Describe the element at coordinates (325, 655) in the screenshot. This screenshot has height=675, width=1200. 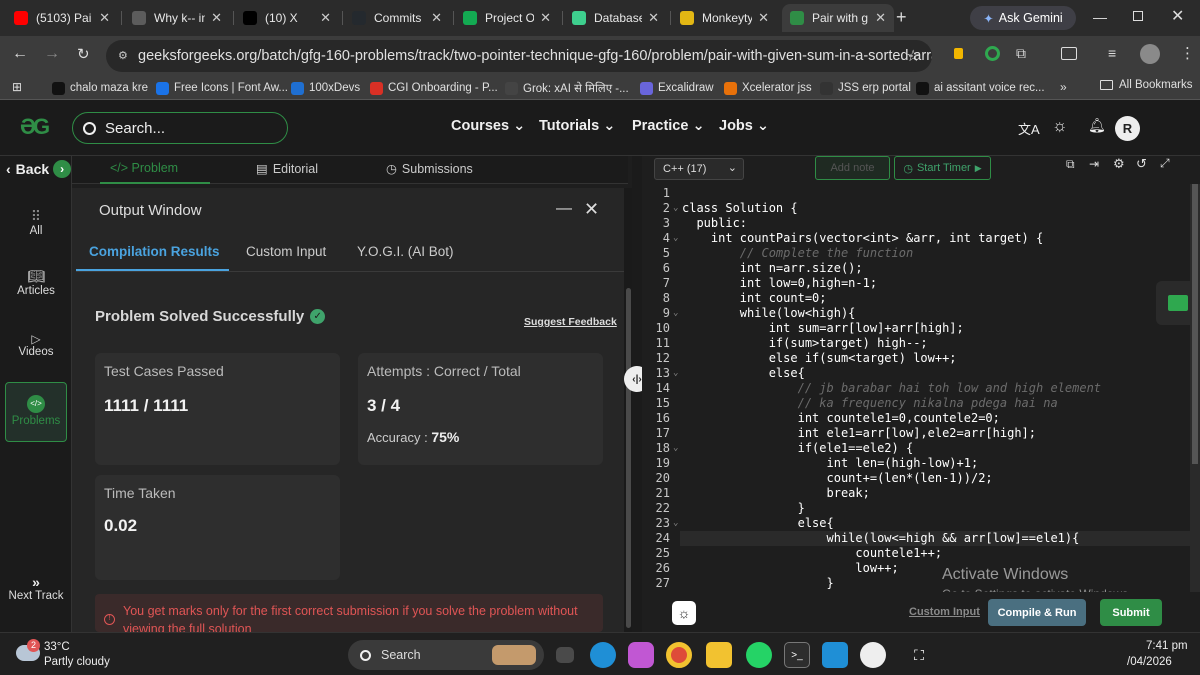
I see `windows-start-icon` at that location.